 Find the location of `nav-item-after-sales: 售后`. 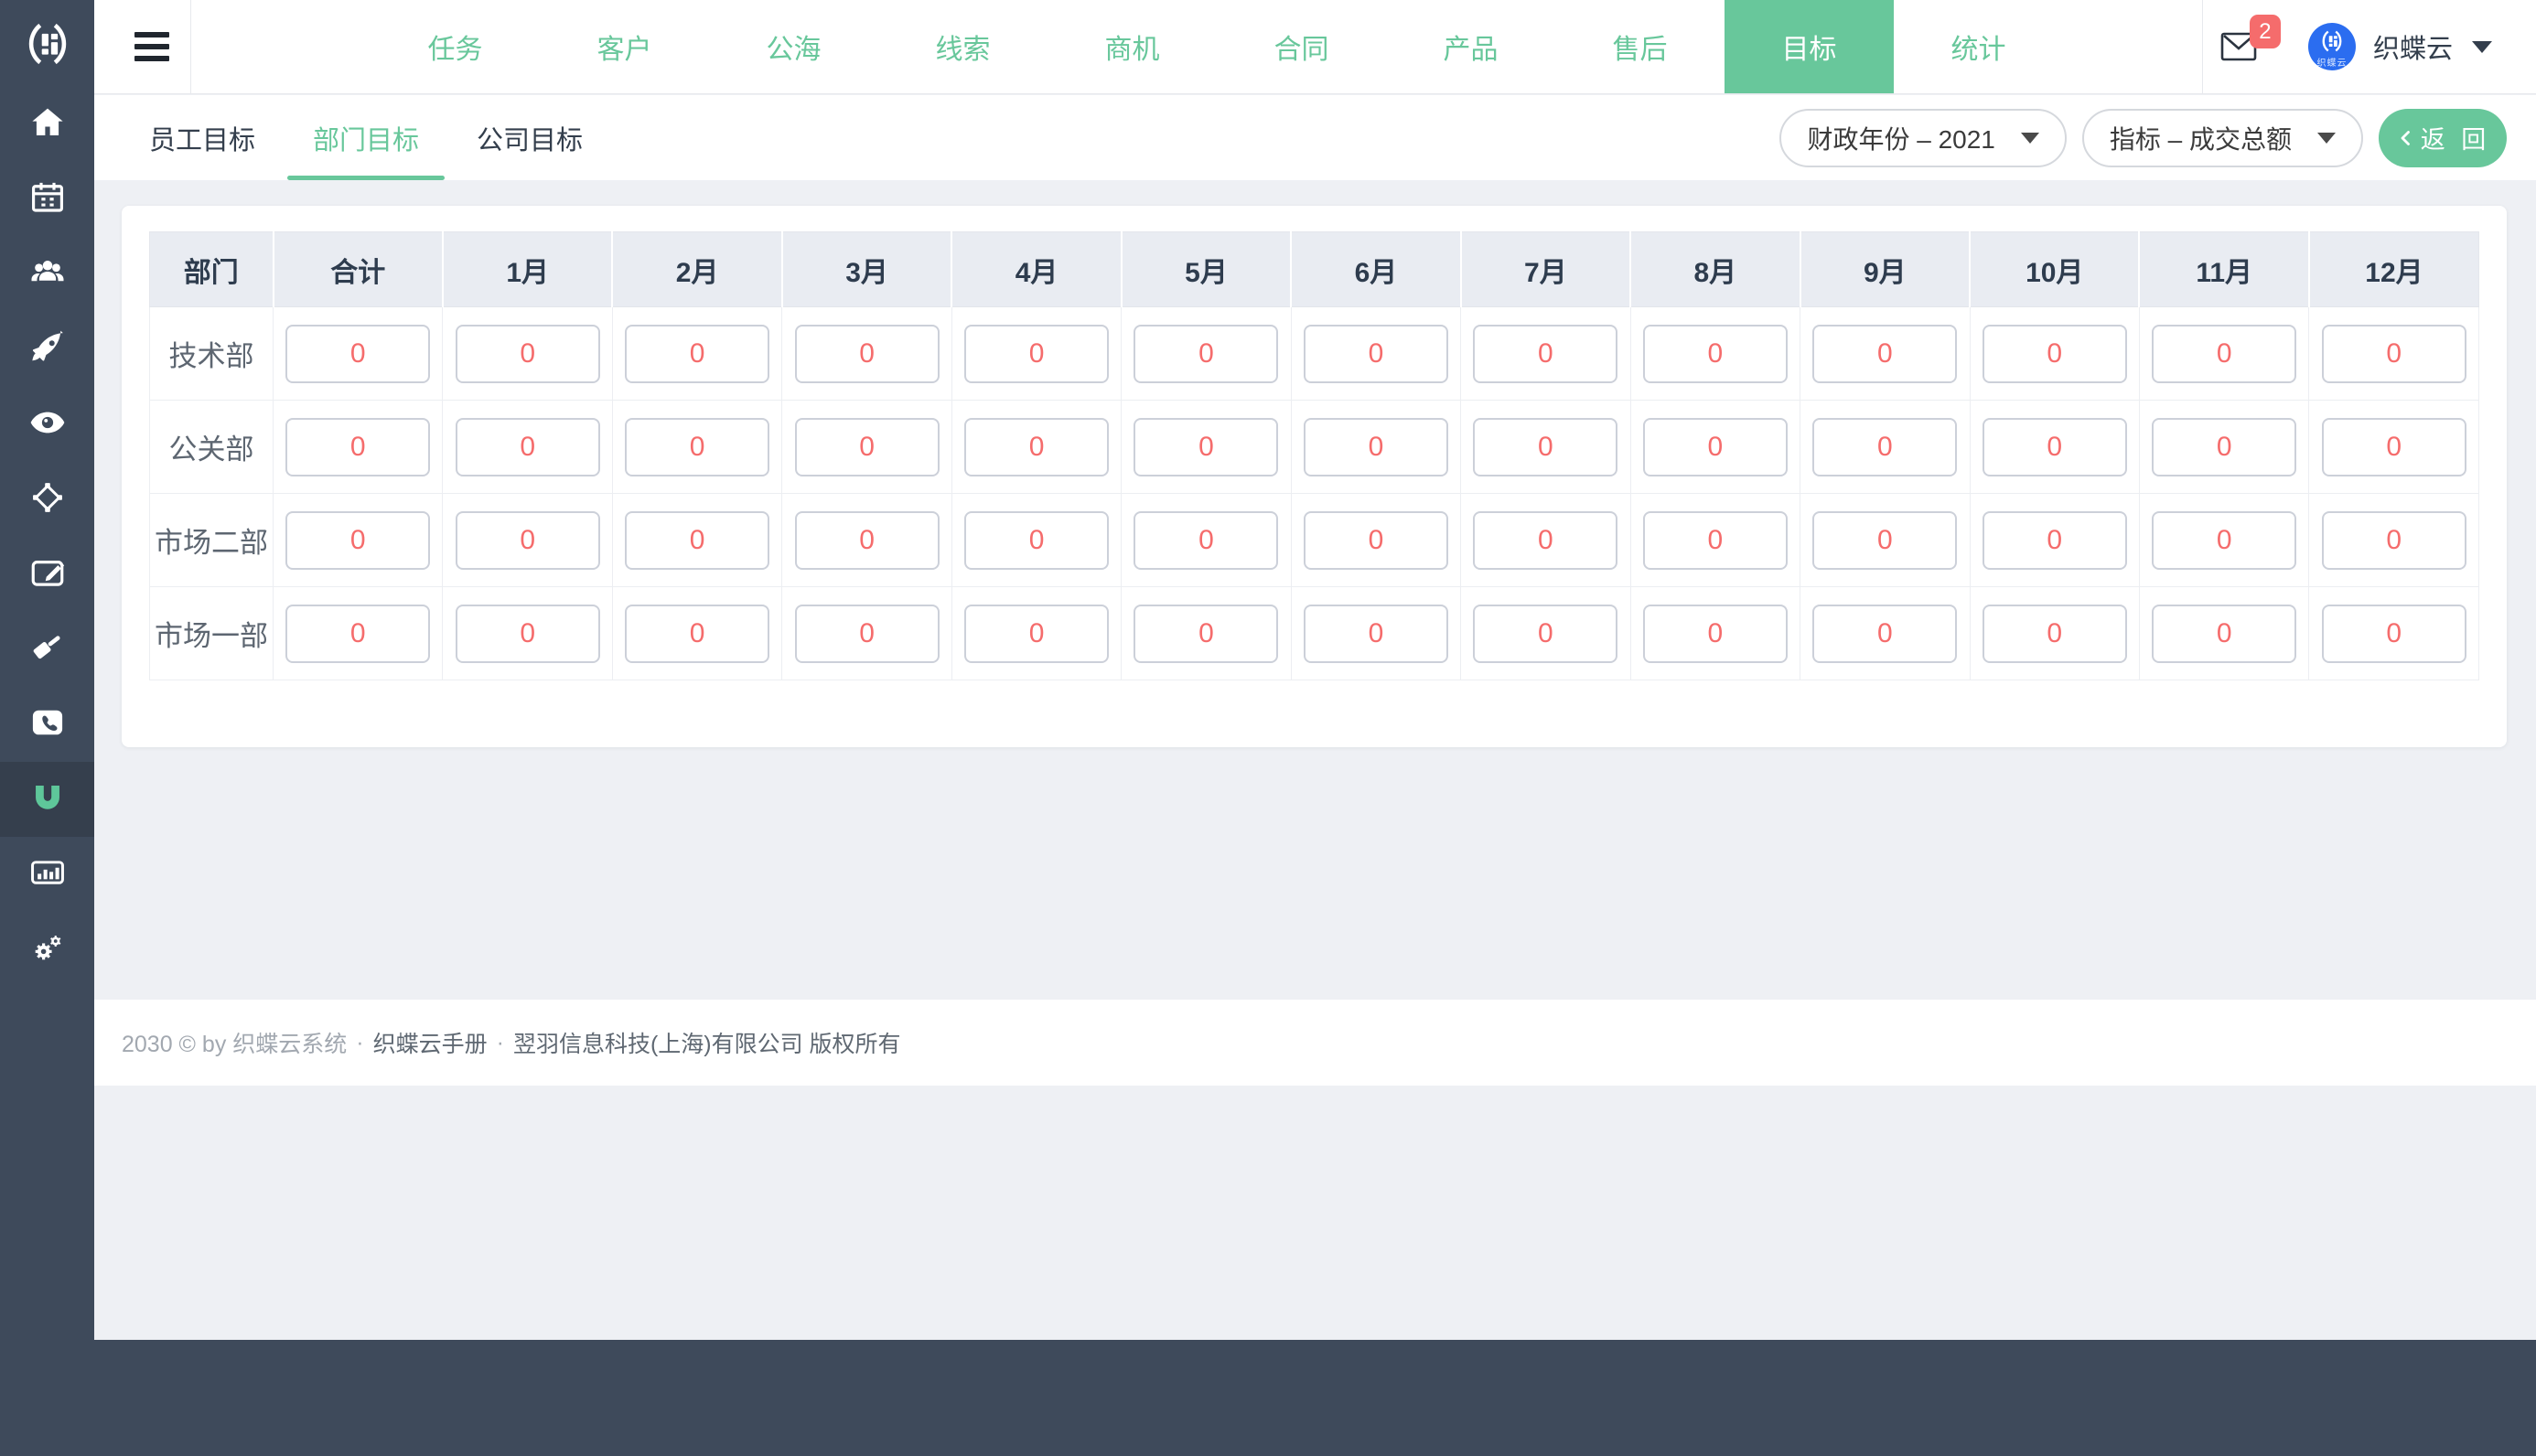

nav-item-after-sales: 售后 is located at coordinates (1640, 46).